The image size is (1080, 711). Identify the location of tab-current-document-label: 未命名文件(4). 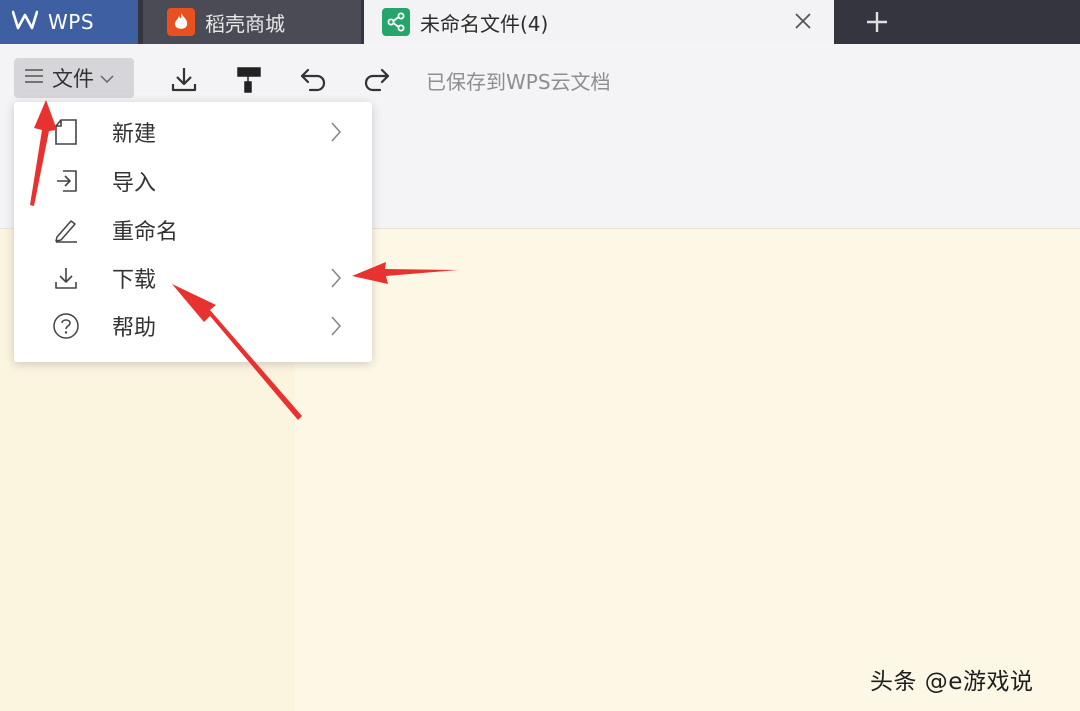
(484, 23).